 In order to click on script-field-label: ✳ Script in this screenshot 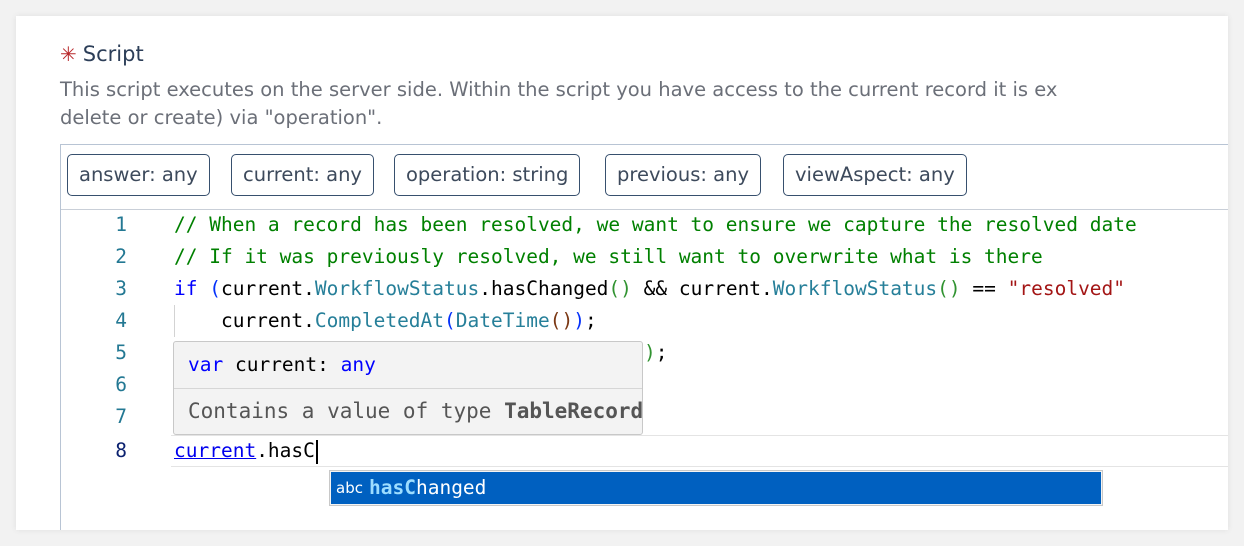, I will do `click(102, 54)`.